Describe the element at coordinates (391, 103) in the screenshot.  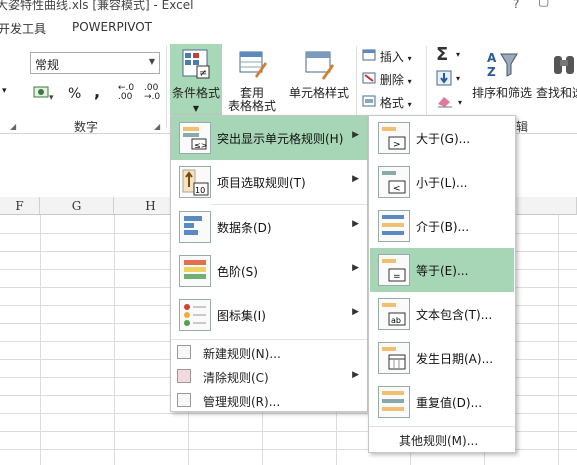
I see `format-label: 格式` at that location.